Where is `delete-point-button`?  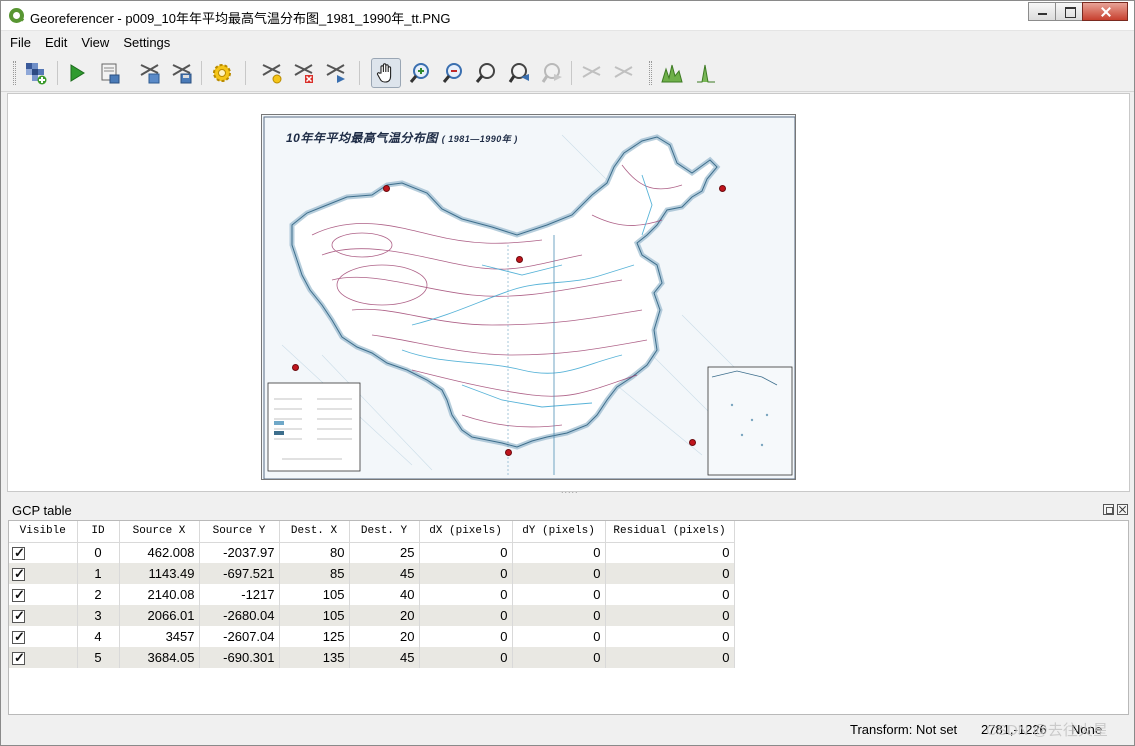 delete-point-button is located at coordinates (304, 73).